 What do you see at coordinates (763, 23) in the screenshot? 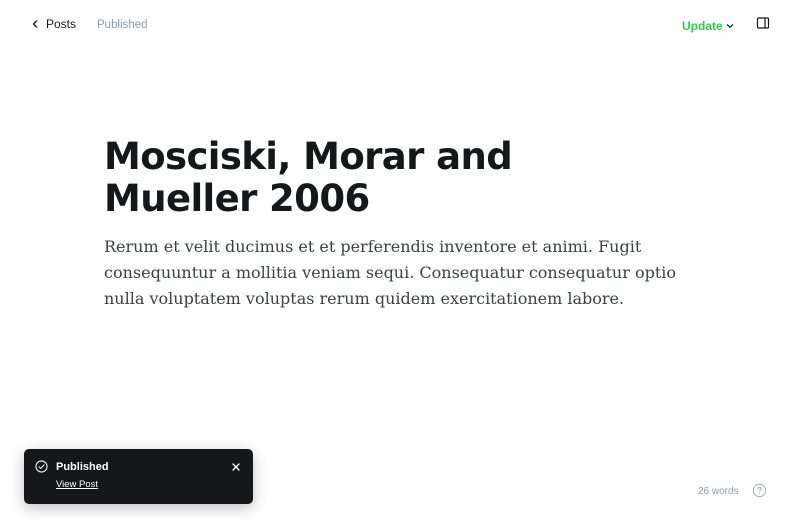
I see `sidebar-toggle-icon` at bounding box center [763, 23].